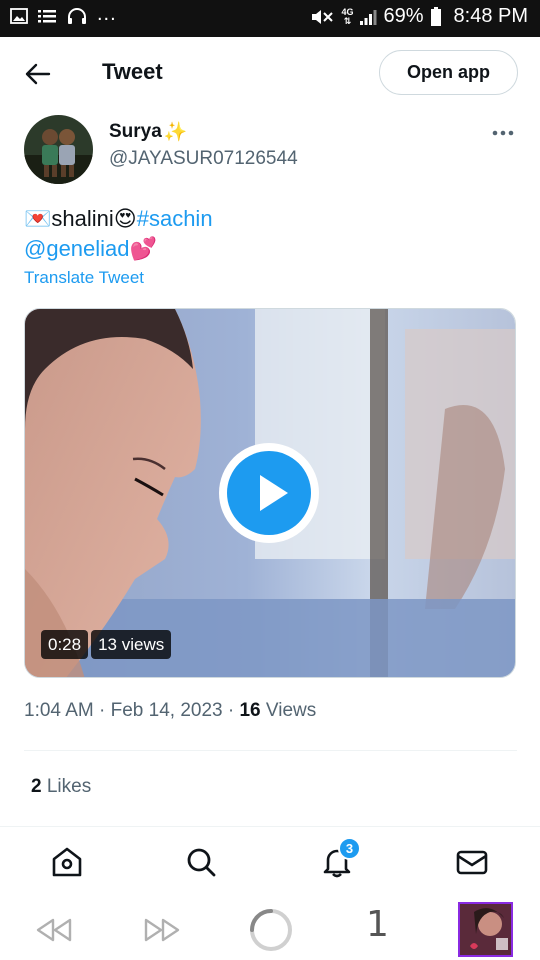  I want to click on author-handle: @JAYASUR07126544, so click(203, 159).